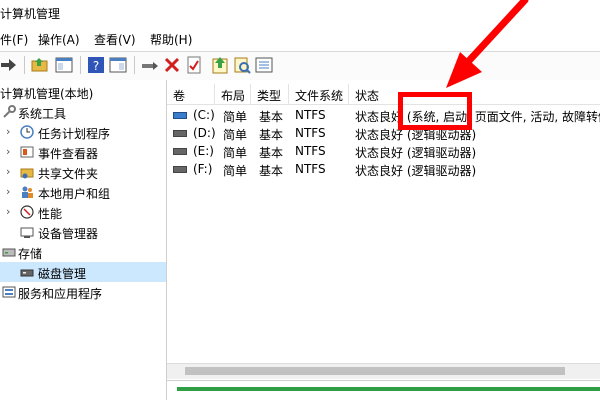 This screenshot has width=600, height=405. What do you see at coordinates (203, 151) in the screenshot?
I see `volume-name: (E:)` at bounding box center [203, 151].